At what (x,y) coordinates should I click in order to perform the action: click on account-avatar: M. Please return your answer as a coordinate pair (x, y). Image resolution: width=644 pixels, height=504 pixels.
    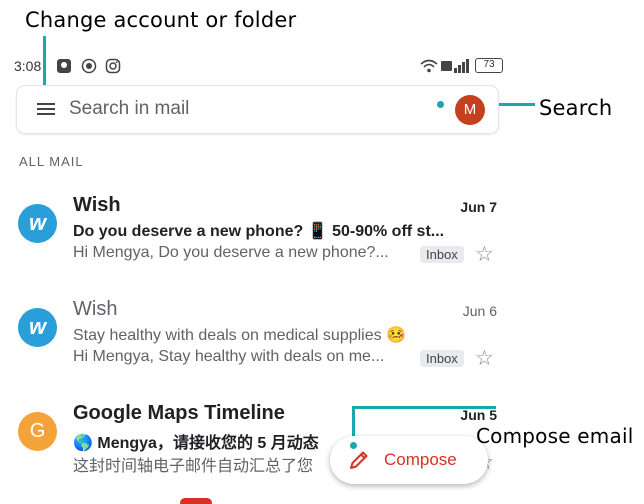
    Looking at the image, I should click on (470, 110).